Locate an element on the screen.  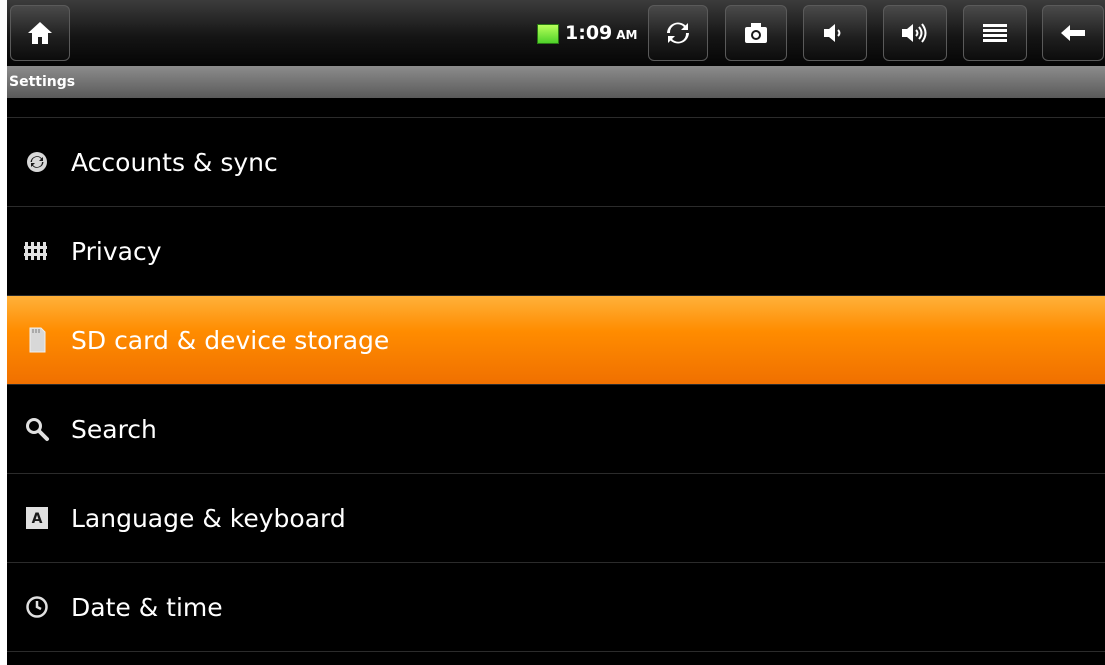
refresh-icon is located at coordinates (678, 33).